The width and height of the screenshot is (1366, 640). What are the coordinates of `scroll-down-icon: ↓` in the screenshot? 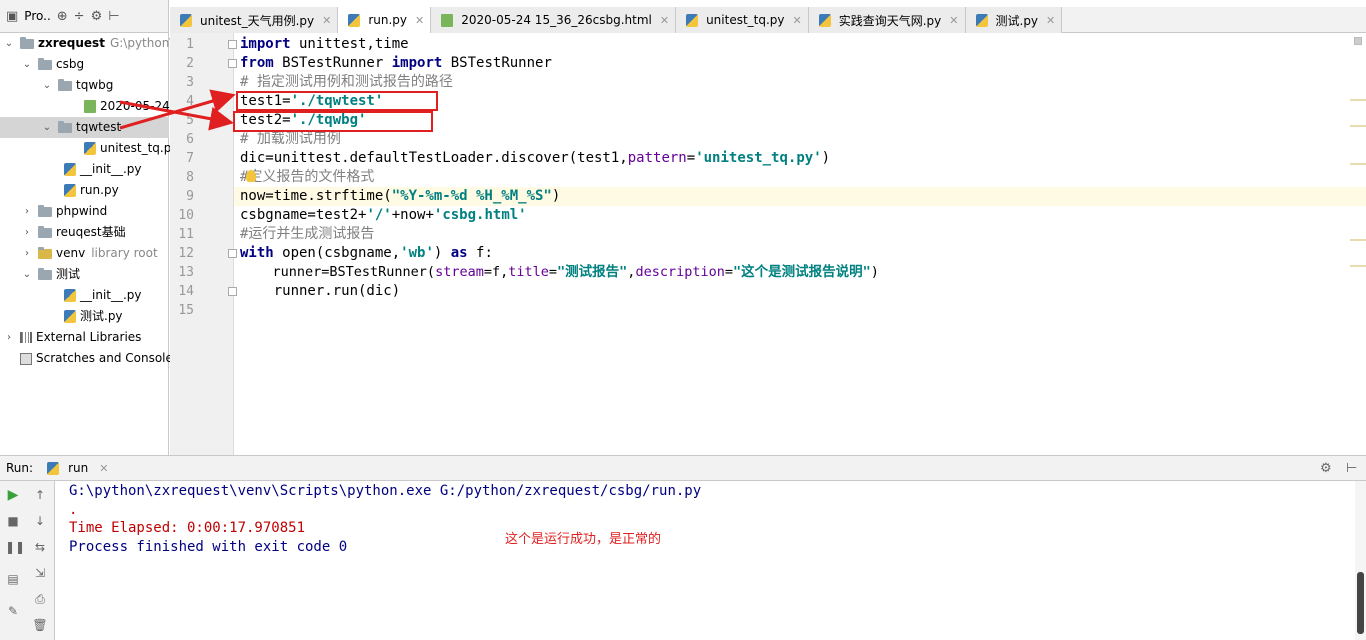 It's located at (40, 521).